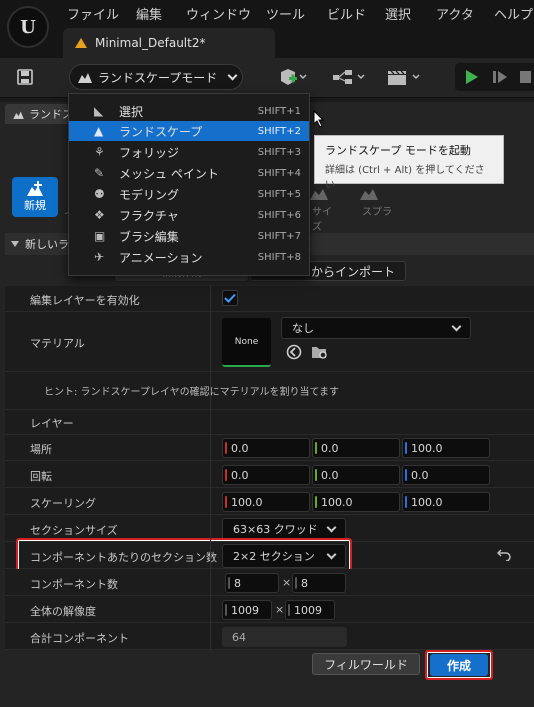 The image size is (534, 707). I want to click on material-label: マテリアル, so click(57, 343).